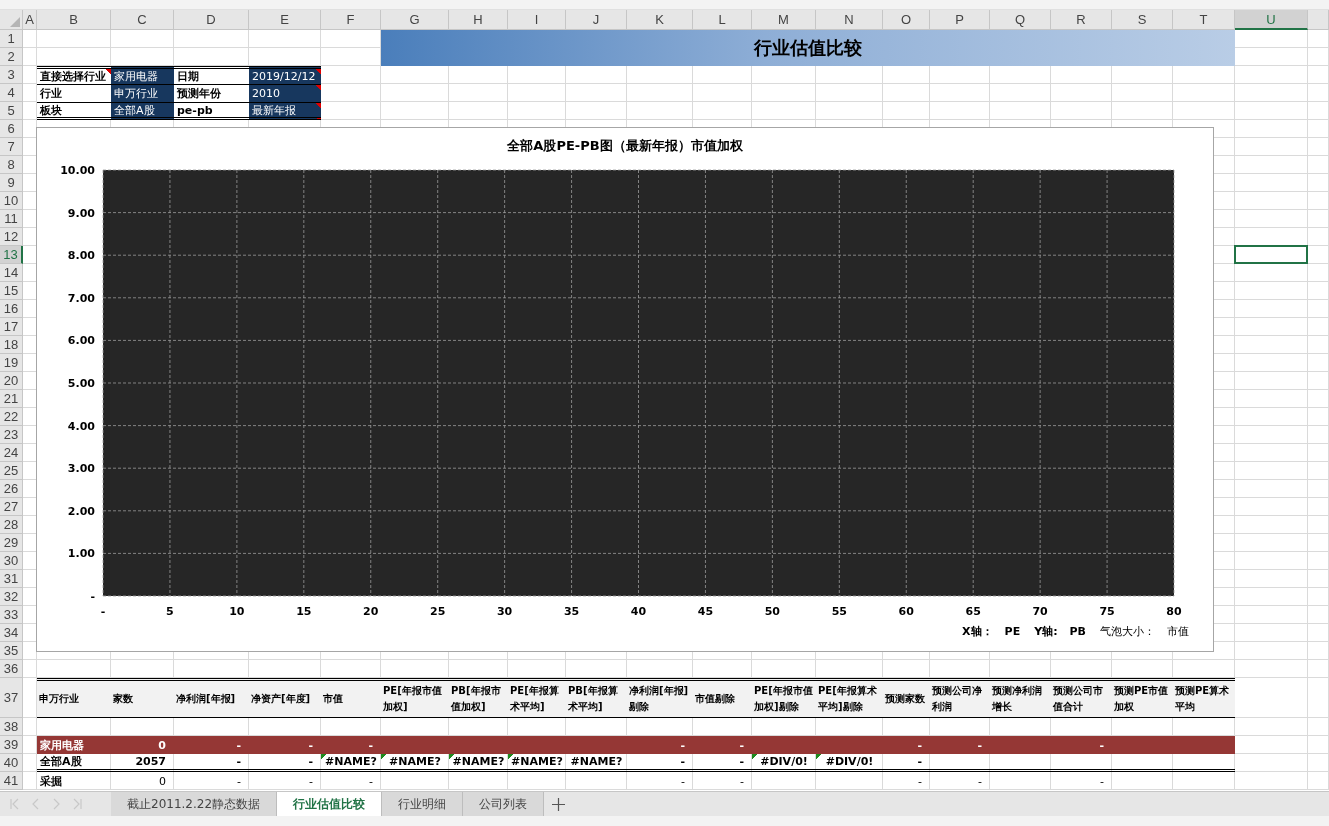 This screenshot has height=826, width=1329. I want to click on row-header: 32, so click(11, 597).